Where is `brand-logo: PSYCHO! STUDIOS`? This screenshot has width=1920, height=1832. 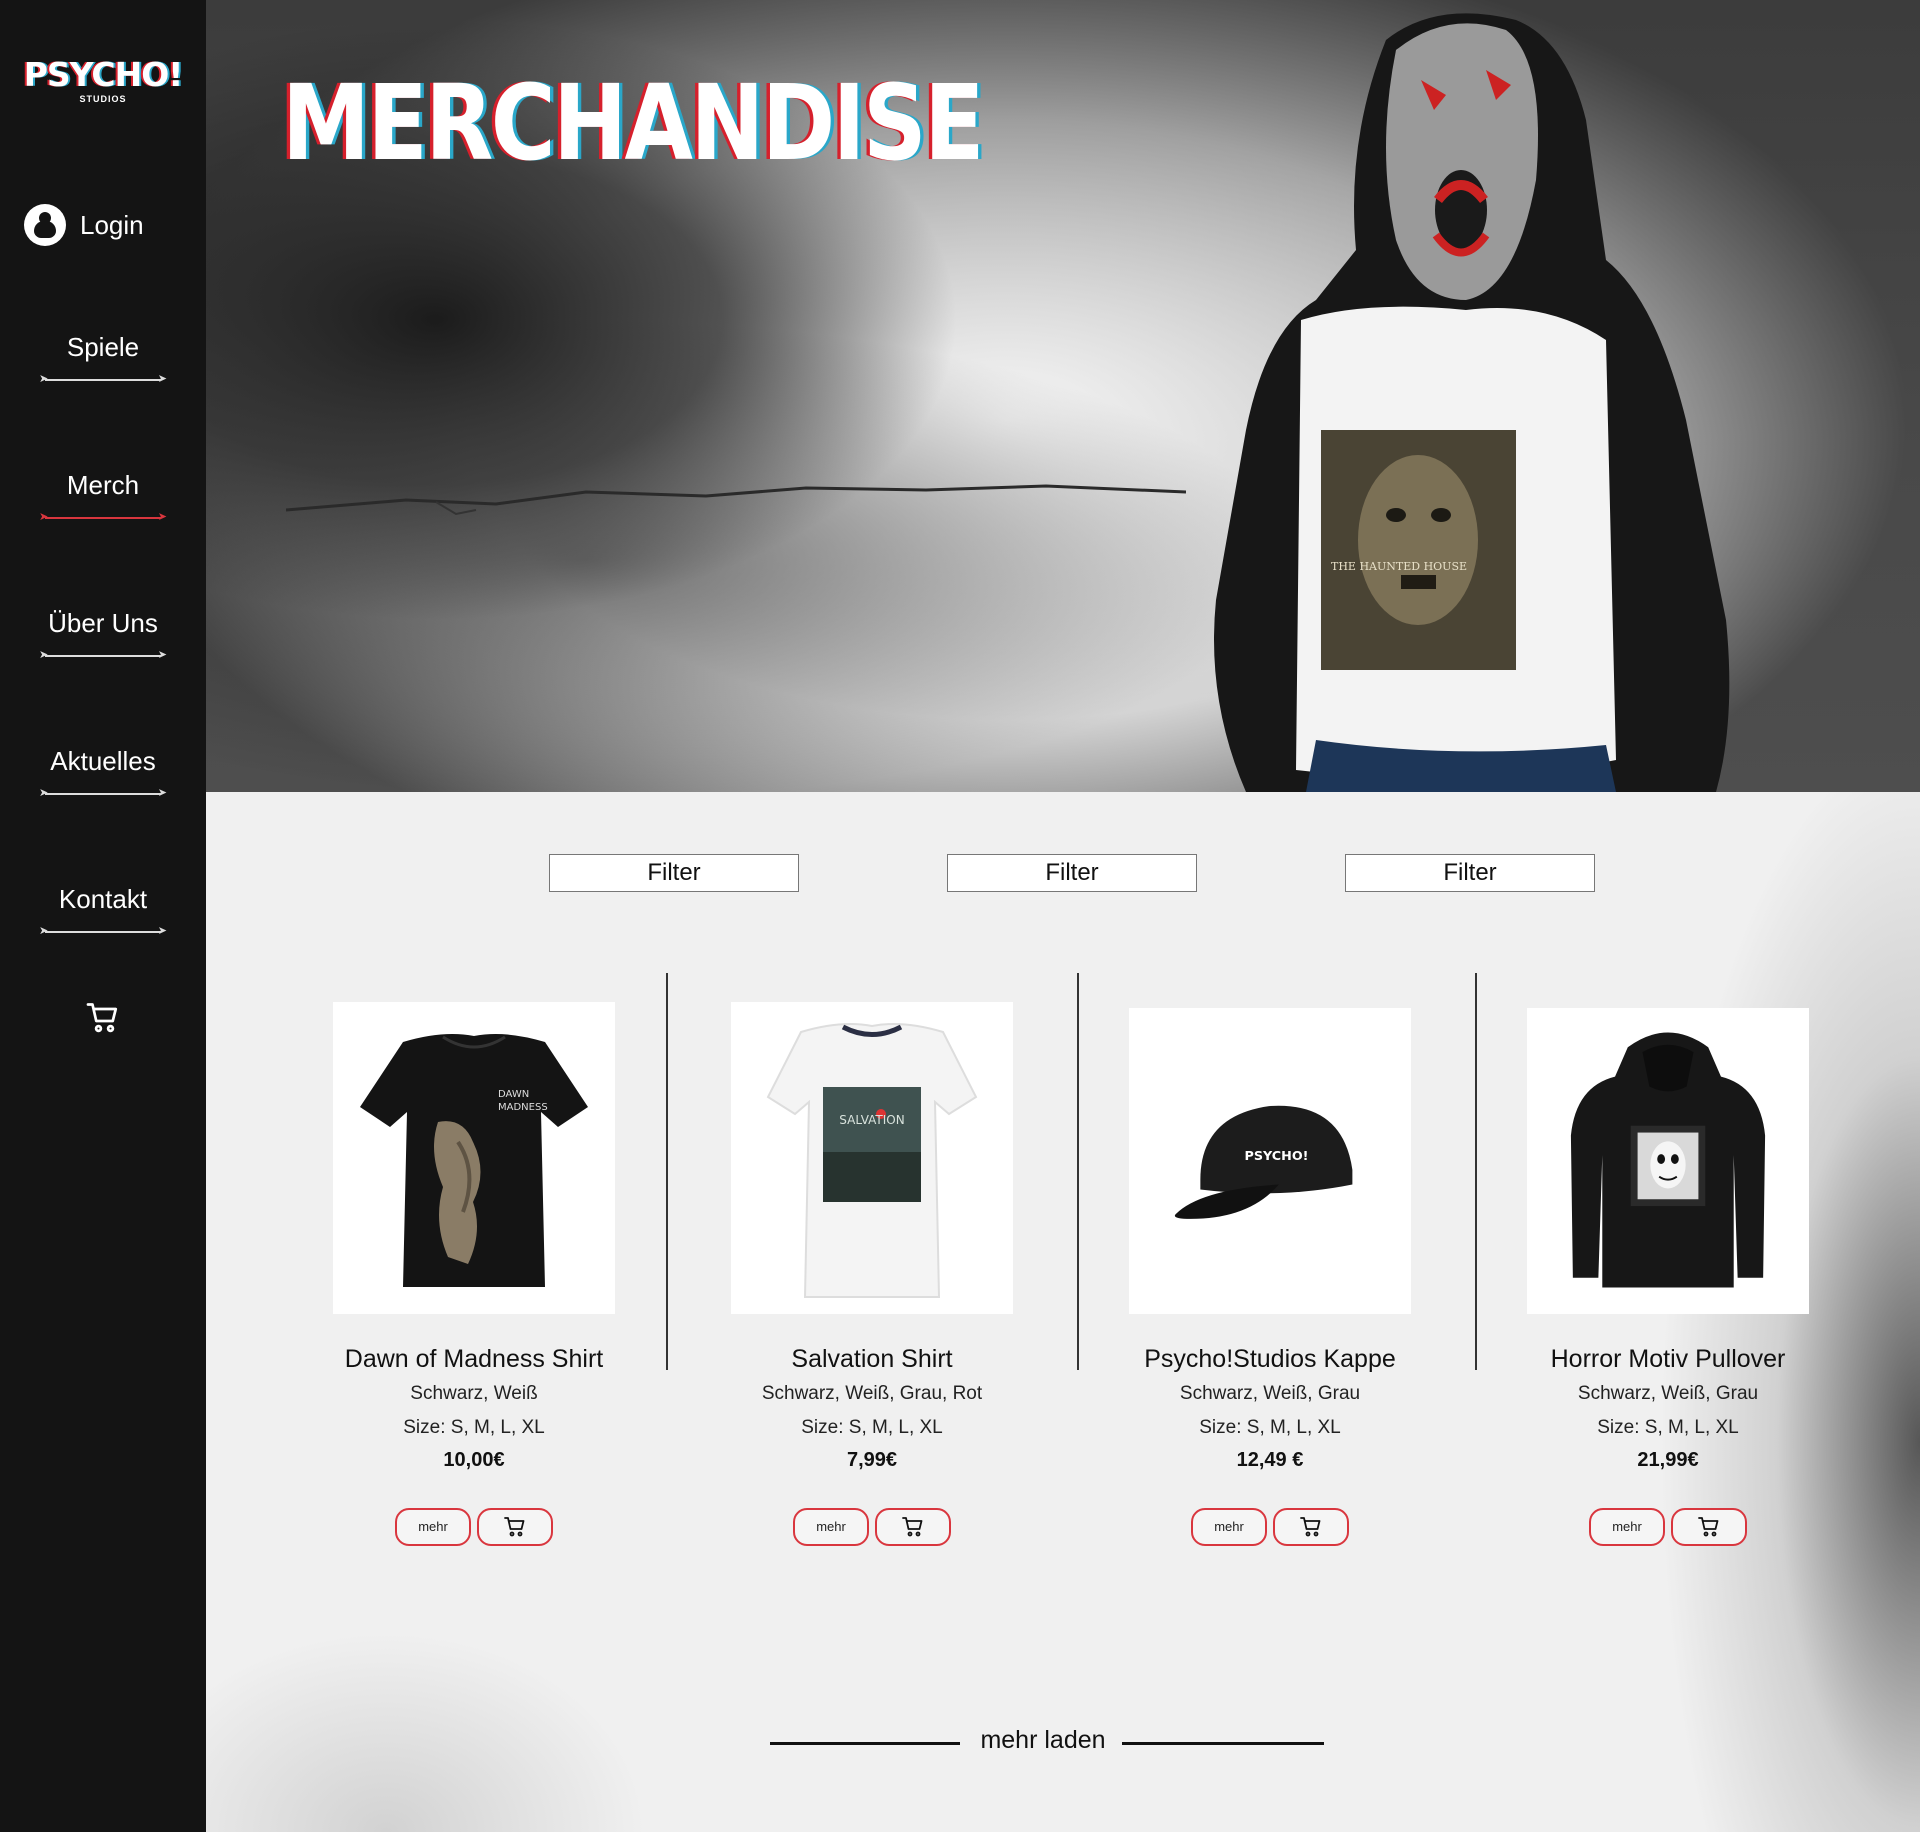 brand-logo: PSYCHO! STUDIOS is located at coordinates (103, 81).